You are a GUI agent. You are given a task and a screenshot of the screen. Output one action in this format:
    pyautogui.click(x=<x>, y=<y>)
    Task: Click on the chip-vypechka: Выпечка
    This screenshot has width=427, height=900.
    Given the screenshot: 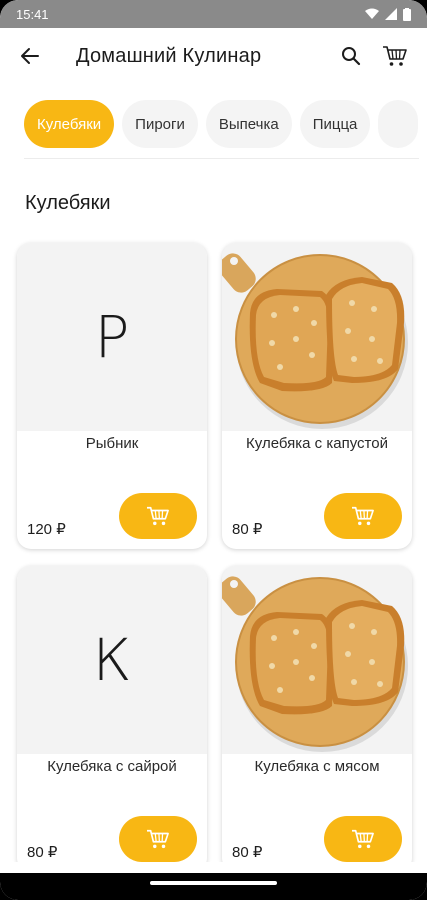 What is the action you would take?
    pyautogui.click(x=248, y=124)
    